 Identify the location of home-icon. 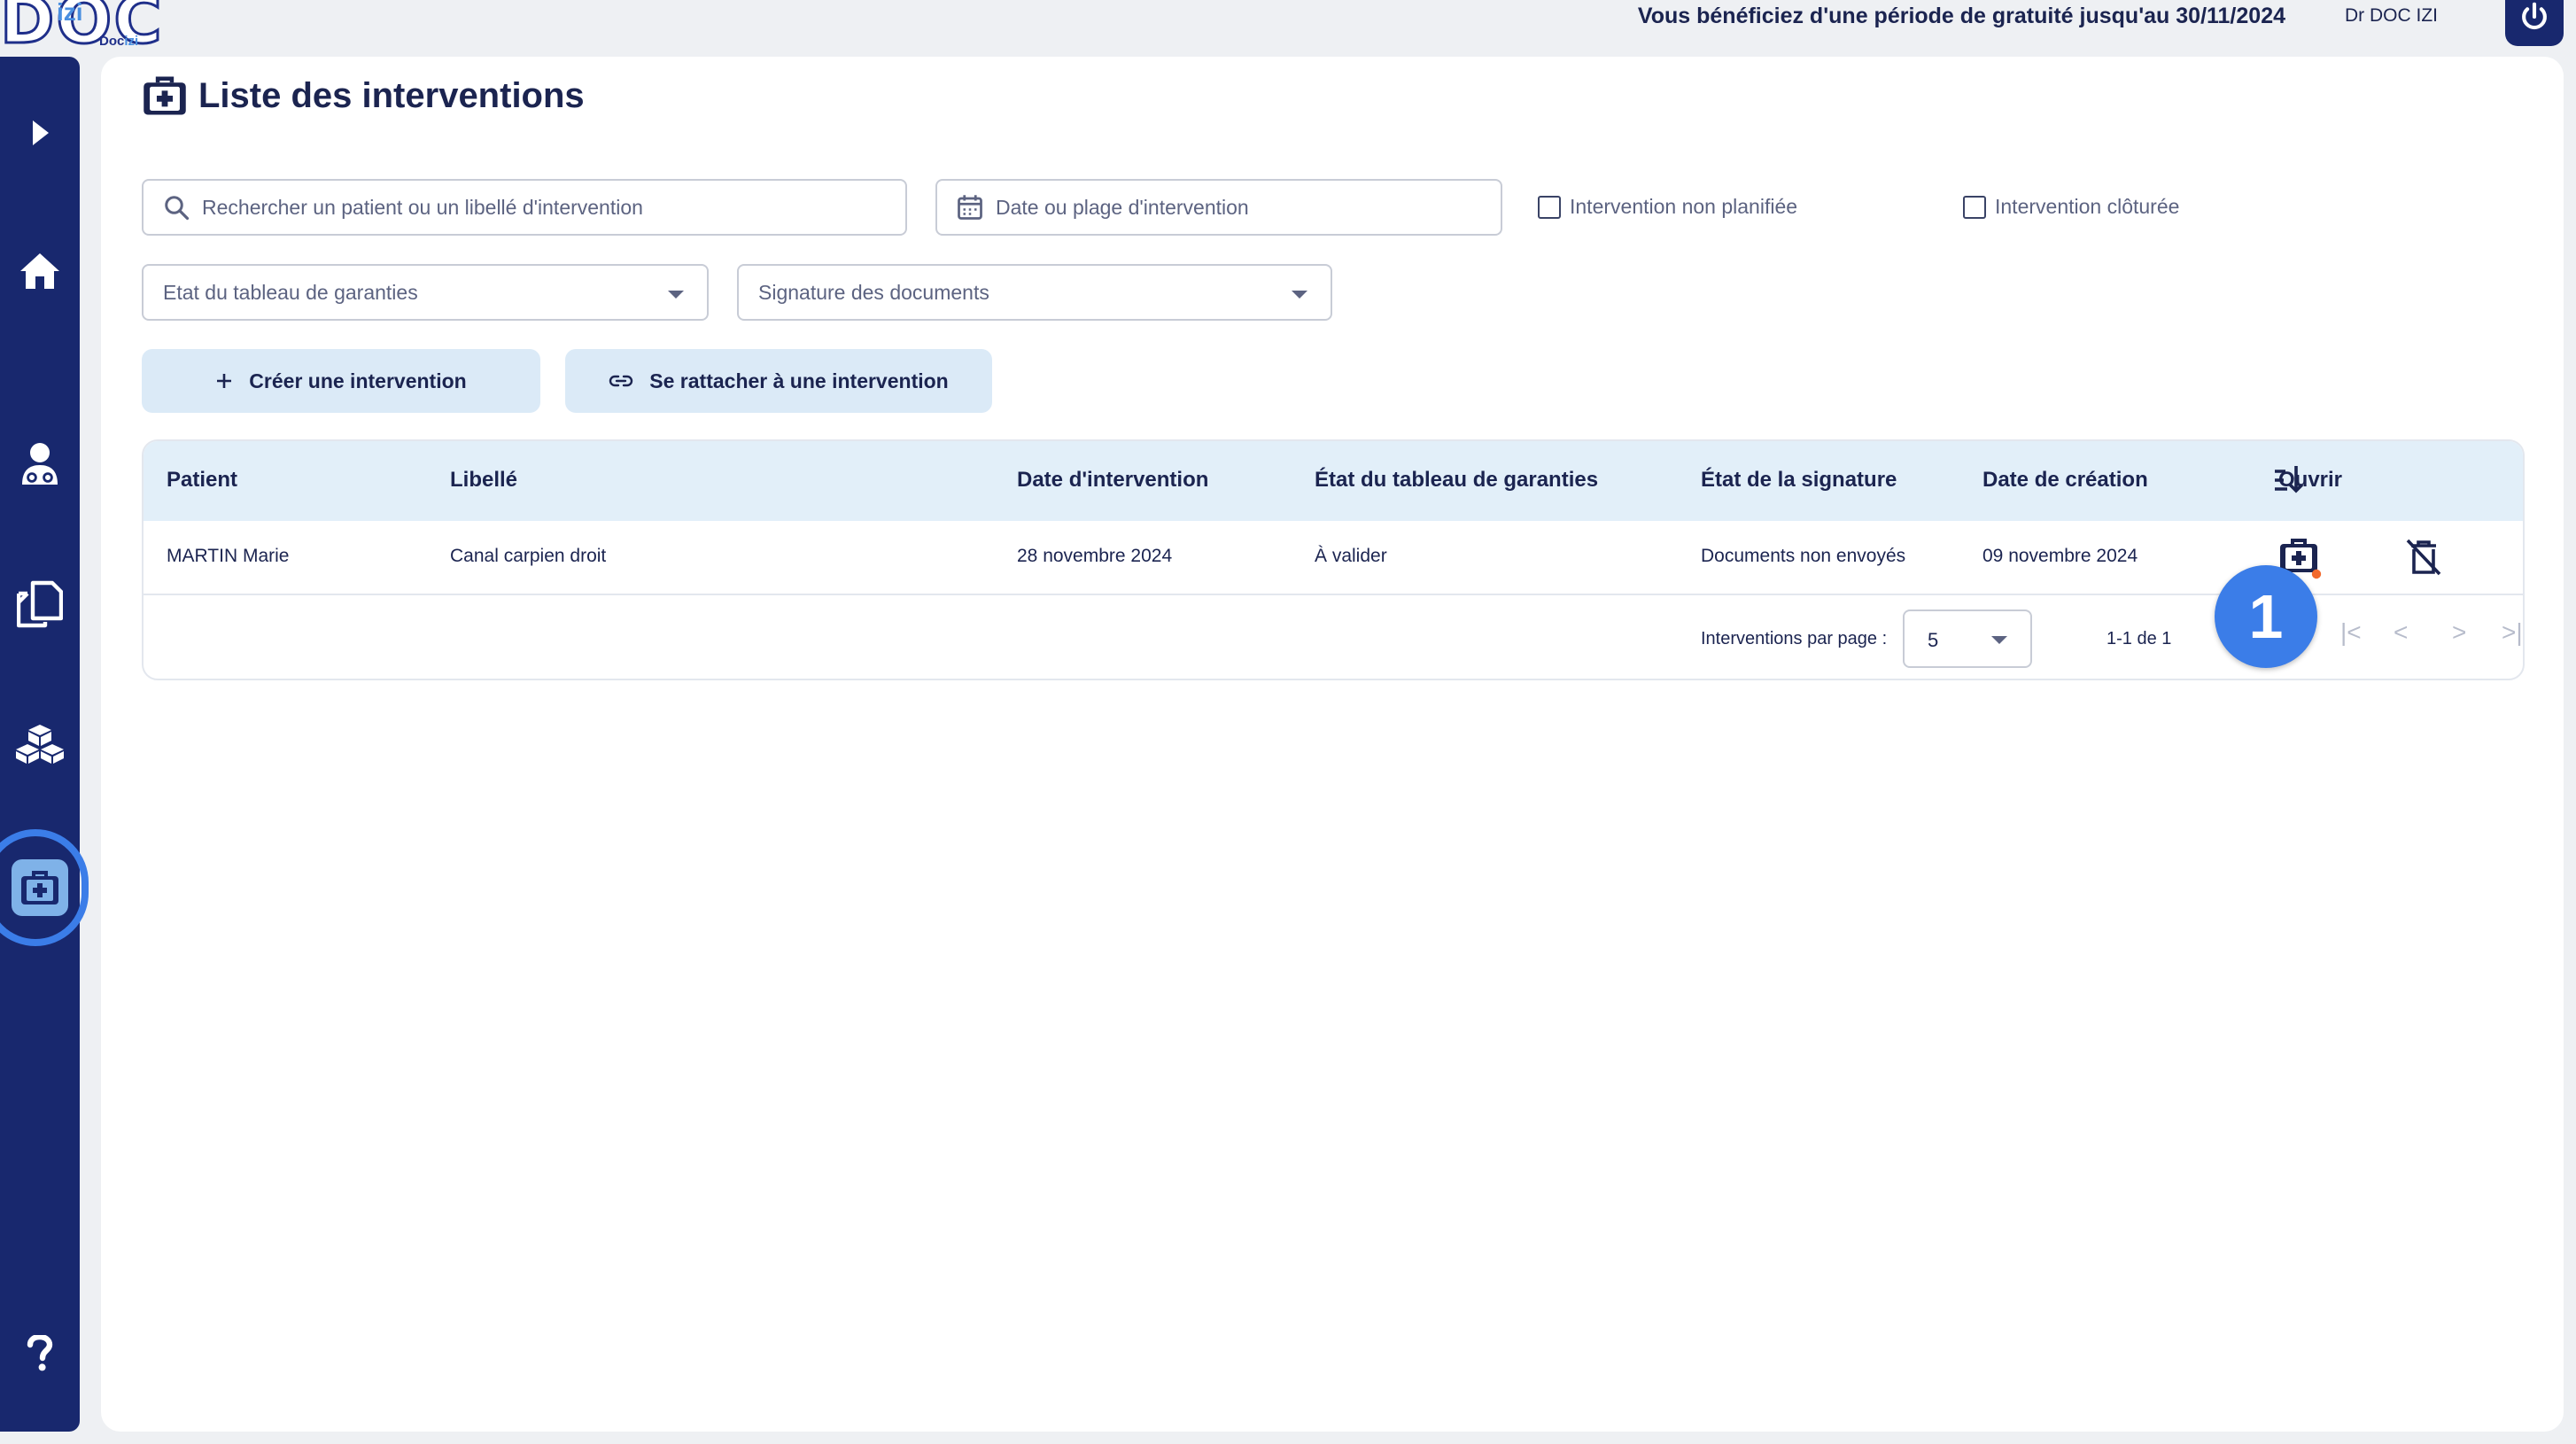
(39, 271).